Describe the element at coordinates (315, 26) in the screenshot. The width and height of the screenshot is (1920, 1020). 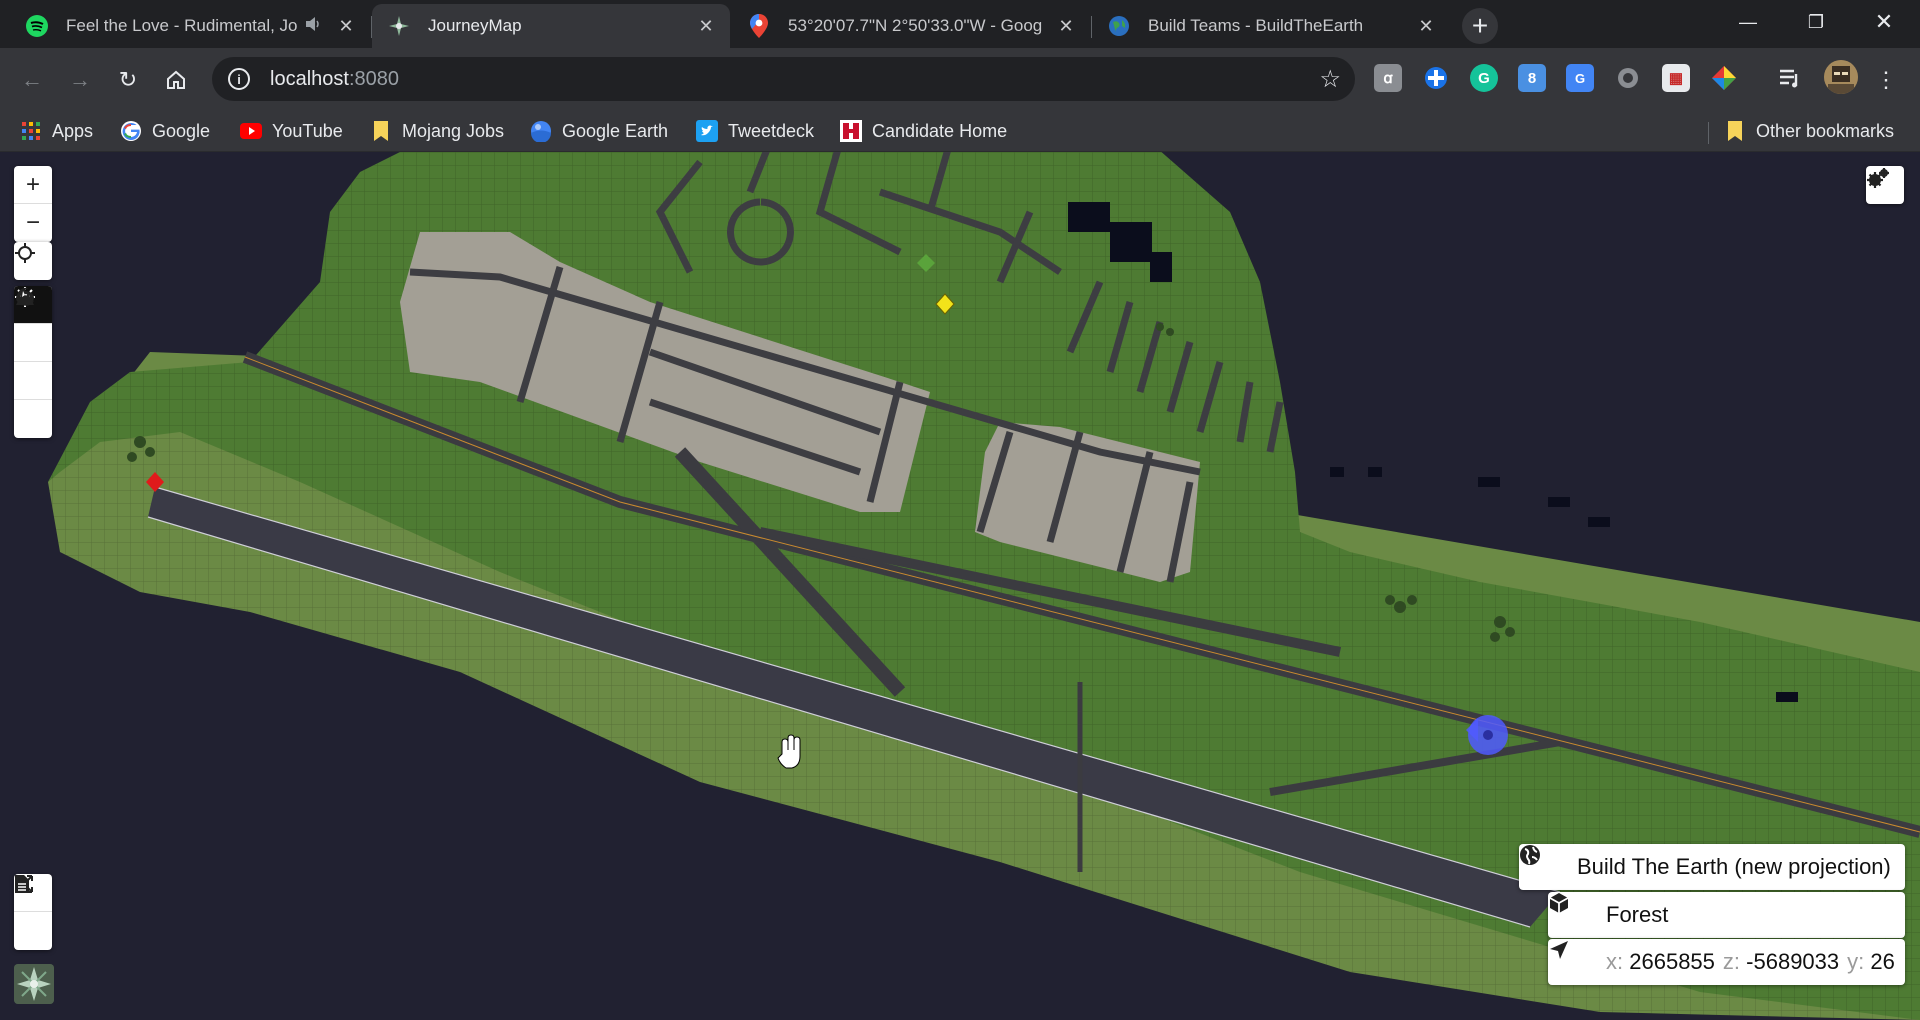
I see `speaker-icon` at that location.